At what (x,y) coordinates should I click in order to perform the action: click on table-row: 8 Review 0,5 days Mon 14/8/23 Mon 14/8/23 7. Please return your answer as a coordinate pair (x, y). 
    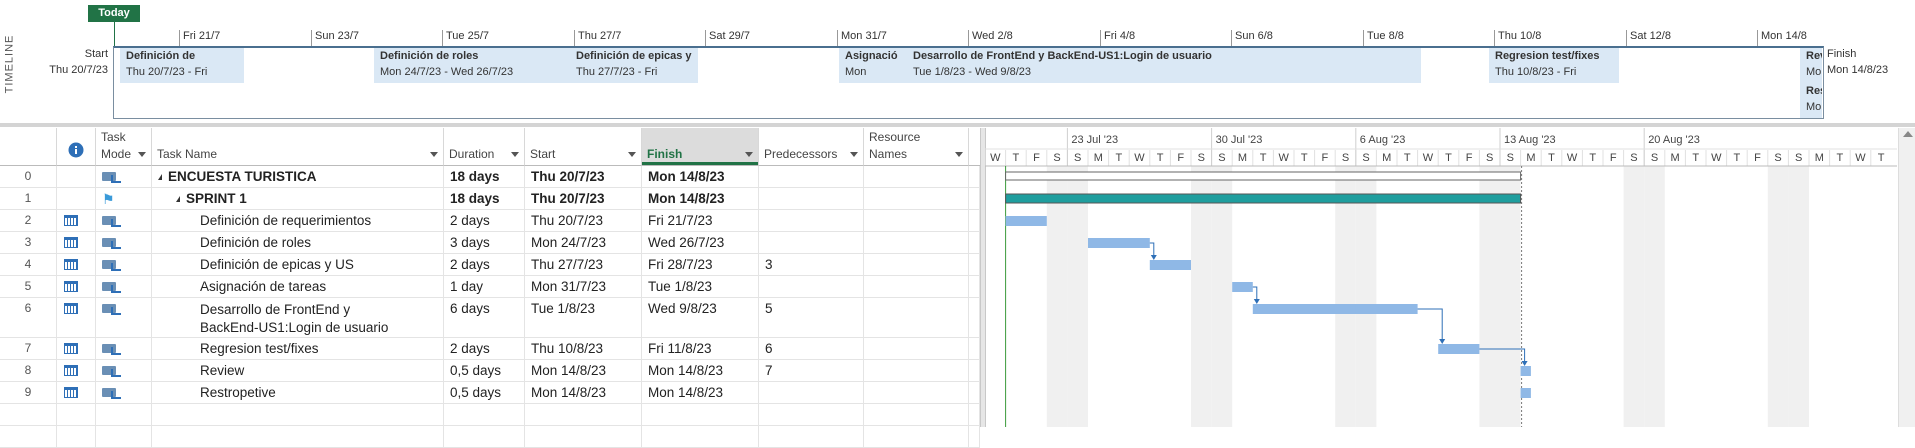
    Looking at the image, I should click on (490, 371).